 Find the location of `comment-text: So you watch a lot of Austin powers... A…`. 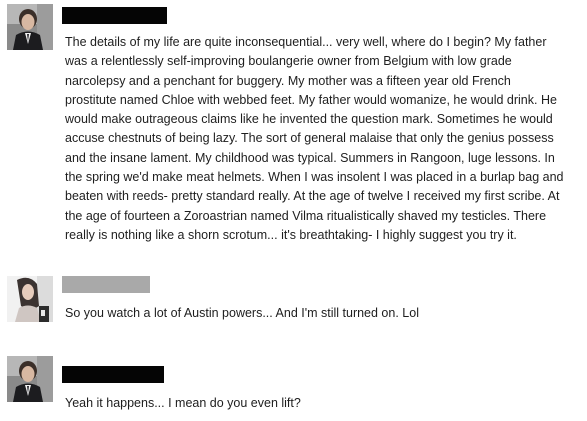

comment-text: So you watch a lot of Austin powers... A… is located at coordinates (242, 313).